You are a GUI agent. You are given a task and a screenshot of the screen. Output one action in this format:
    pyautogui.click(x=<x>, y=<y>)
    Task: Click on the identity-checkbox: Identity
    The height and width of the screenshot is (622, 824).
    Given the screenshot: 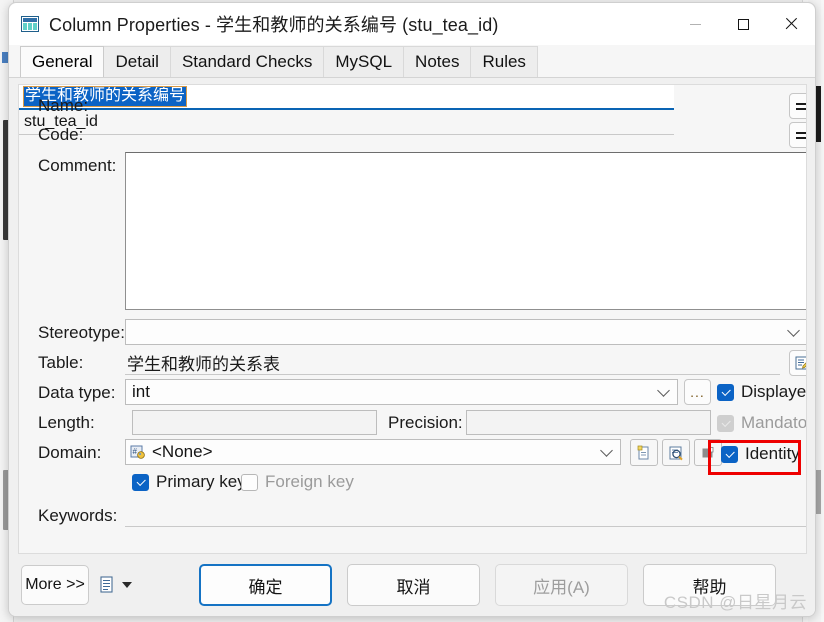 What is the action you would take?
    pyautogui.click(x=760, y=454)
    